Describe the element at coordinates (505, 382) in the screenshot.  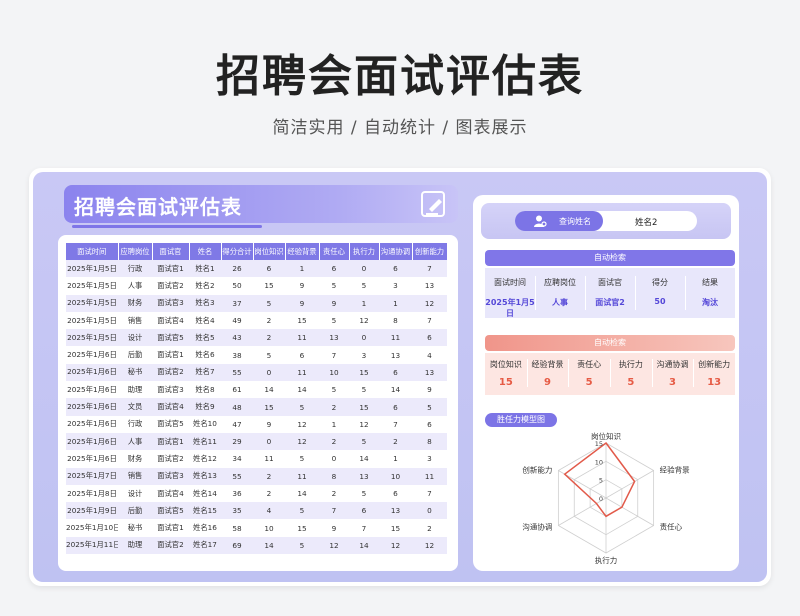
I see `score-value: 15` at that location.